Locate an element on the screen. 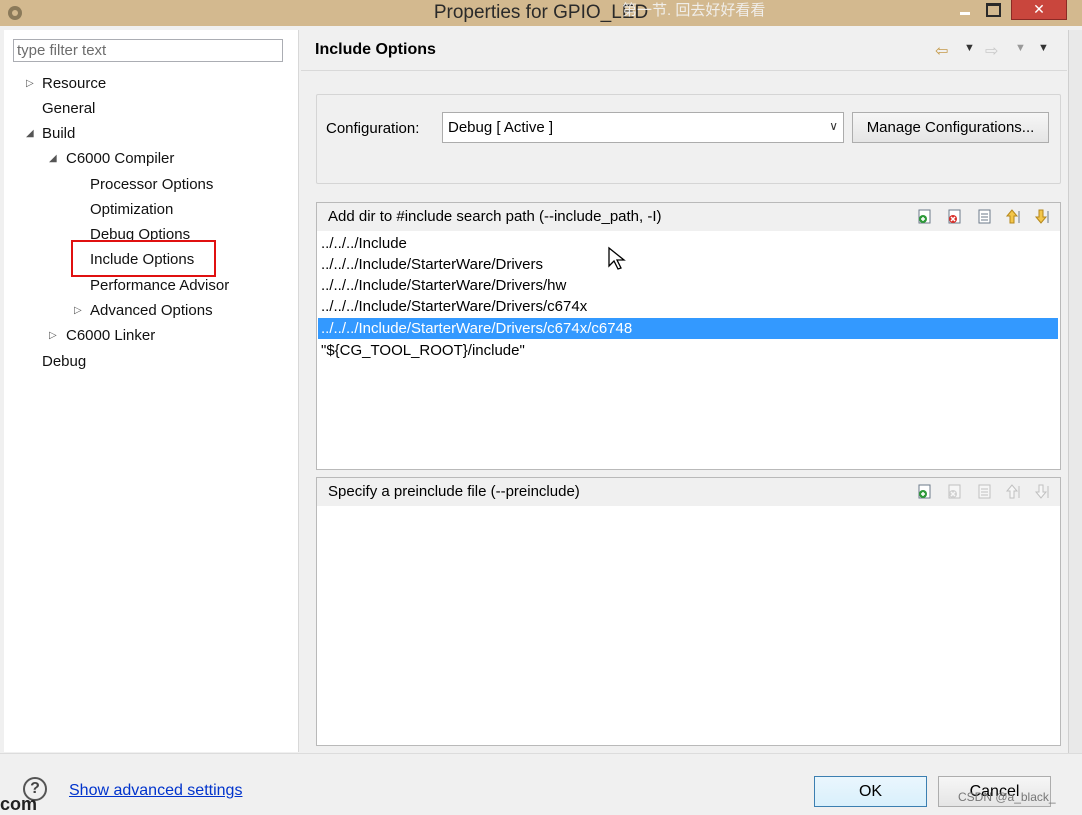 Image resolution: width=1082 pixels, height=815 pixels. tree-item-general: General is located at coordinates (68, 109).